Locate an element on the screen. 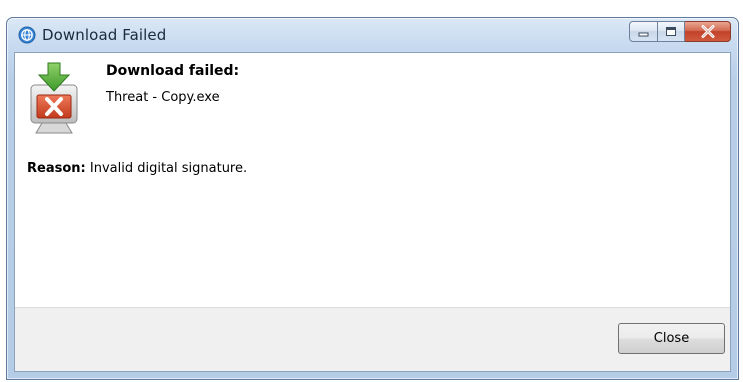 This screenshot has height=382, width=743. reason-row: Reason: Invalid digital signature. is located at coordinates (137, 168).